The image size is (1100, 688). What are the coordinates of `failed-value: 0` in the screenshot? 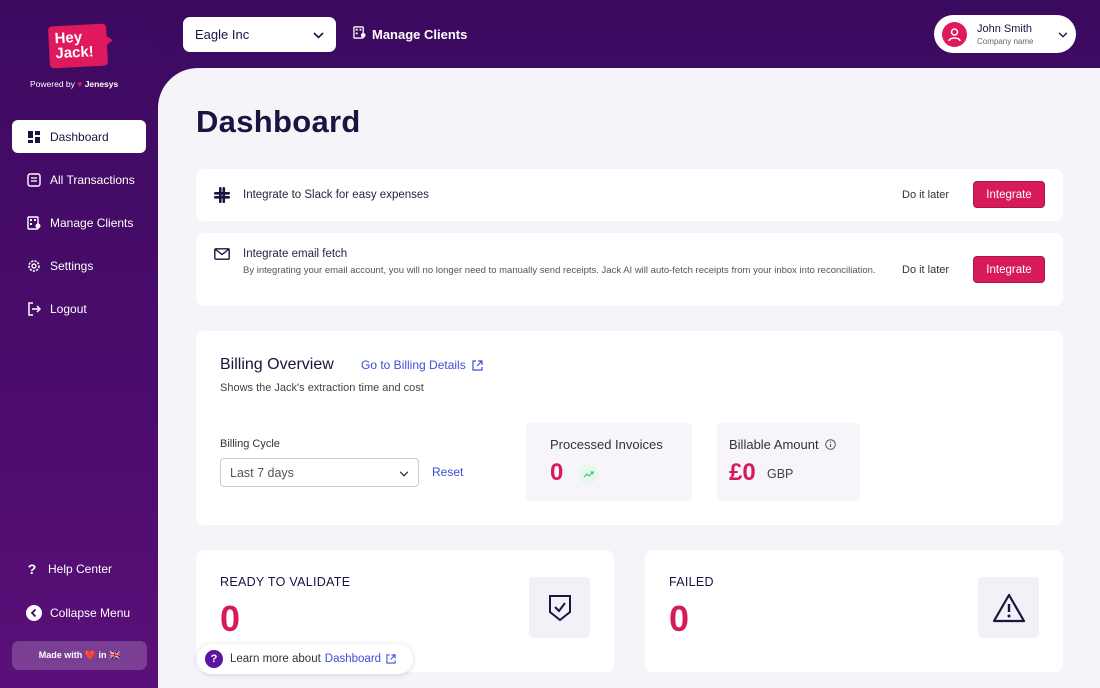 It's located at (679, 618).